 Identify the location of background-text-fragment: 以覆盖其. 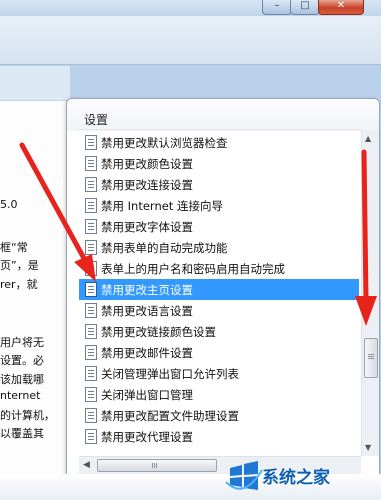
(22, 433).